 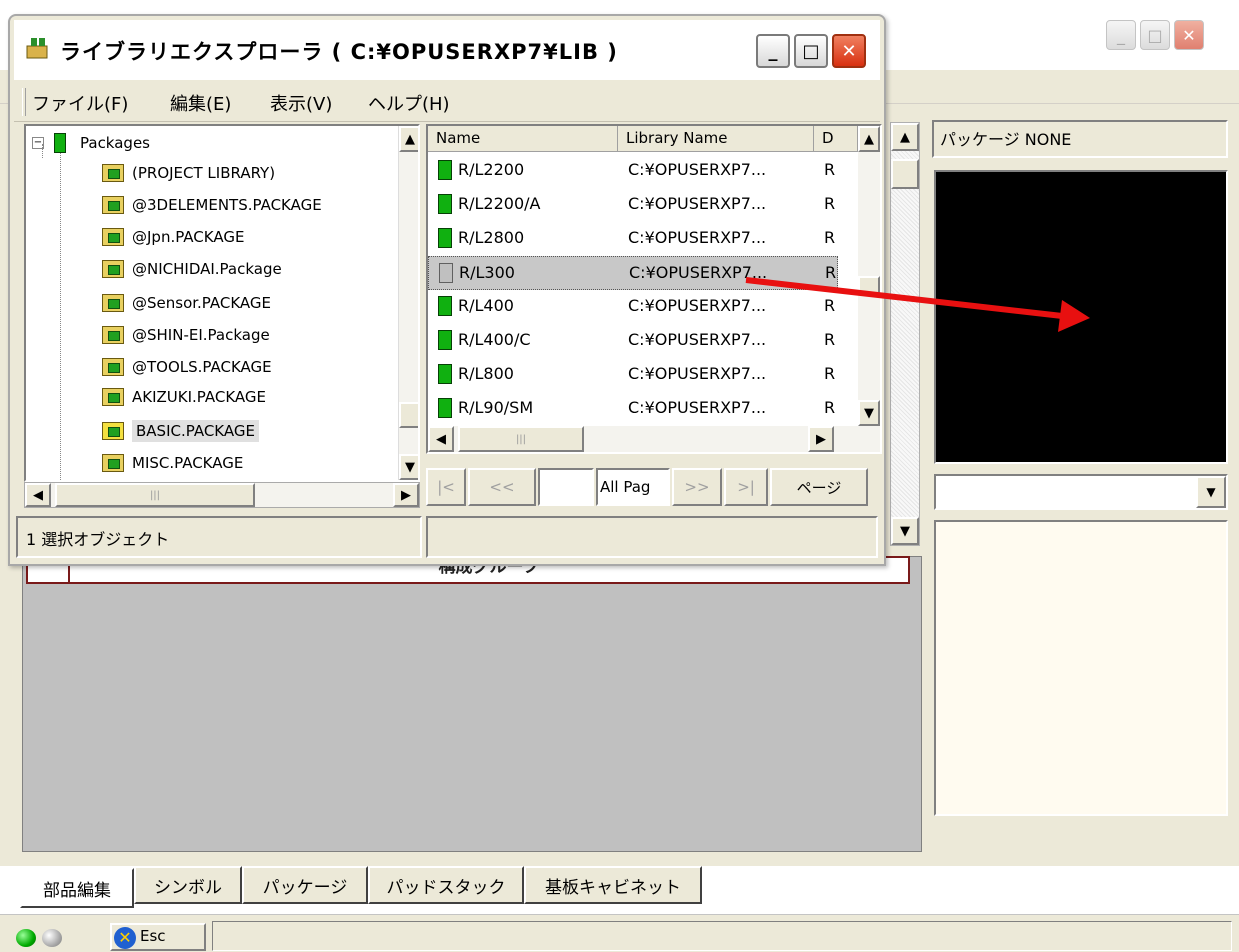 What do you see at coordinates (819, 487) in the screenshot?
I see `page-button: ページ` at bounding box center [819, 487].